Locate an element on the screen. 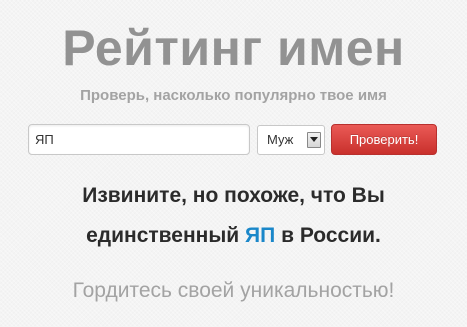  check-button: Проверить! is located at coordinates (384, 139).